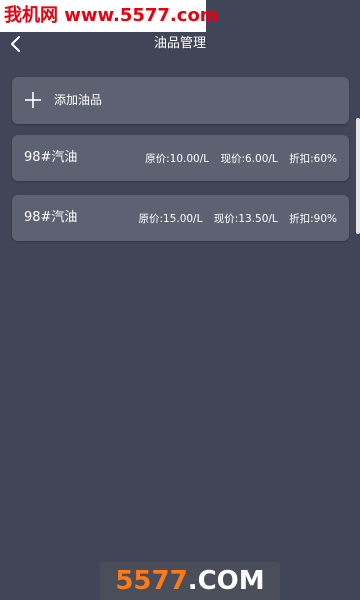 This screenshot has width=360, height=600. What do you see at coordinates (33, 100) in the screenshot?
I see `plus-icon` at bounding box center [33, 100].